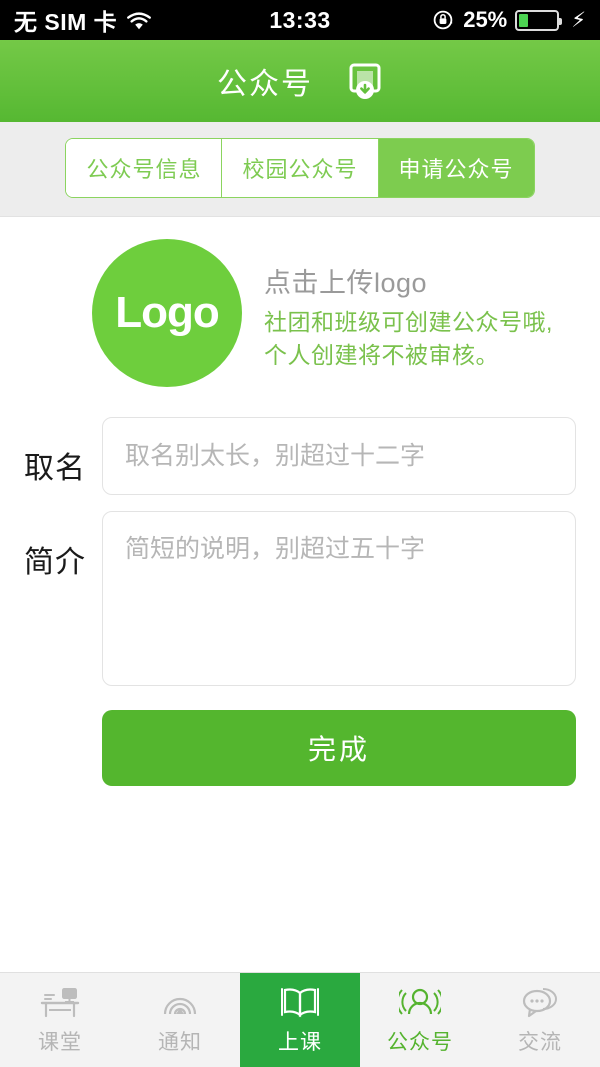 The image size is (600, 1067). I want to click on logo-text-block: 点击上传logo 社团和班级可创建公众号哦, 个人创建将不被审核。, so click(408, 312).